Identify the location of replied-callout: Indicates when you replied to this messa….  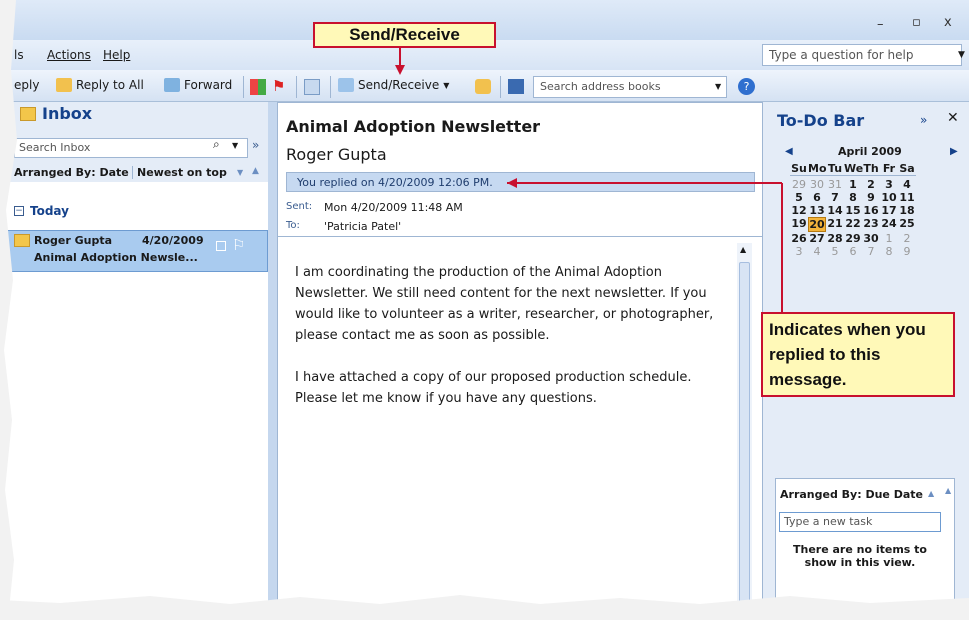
(858, 354).